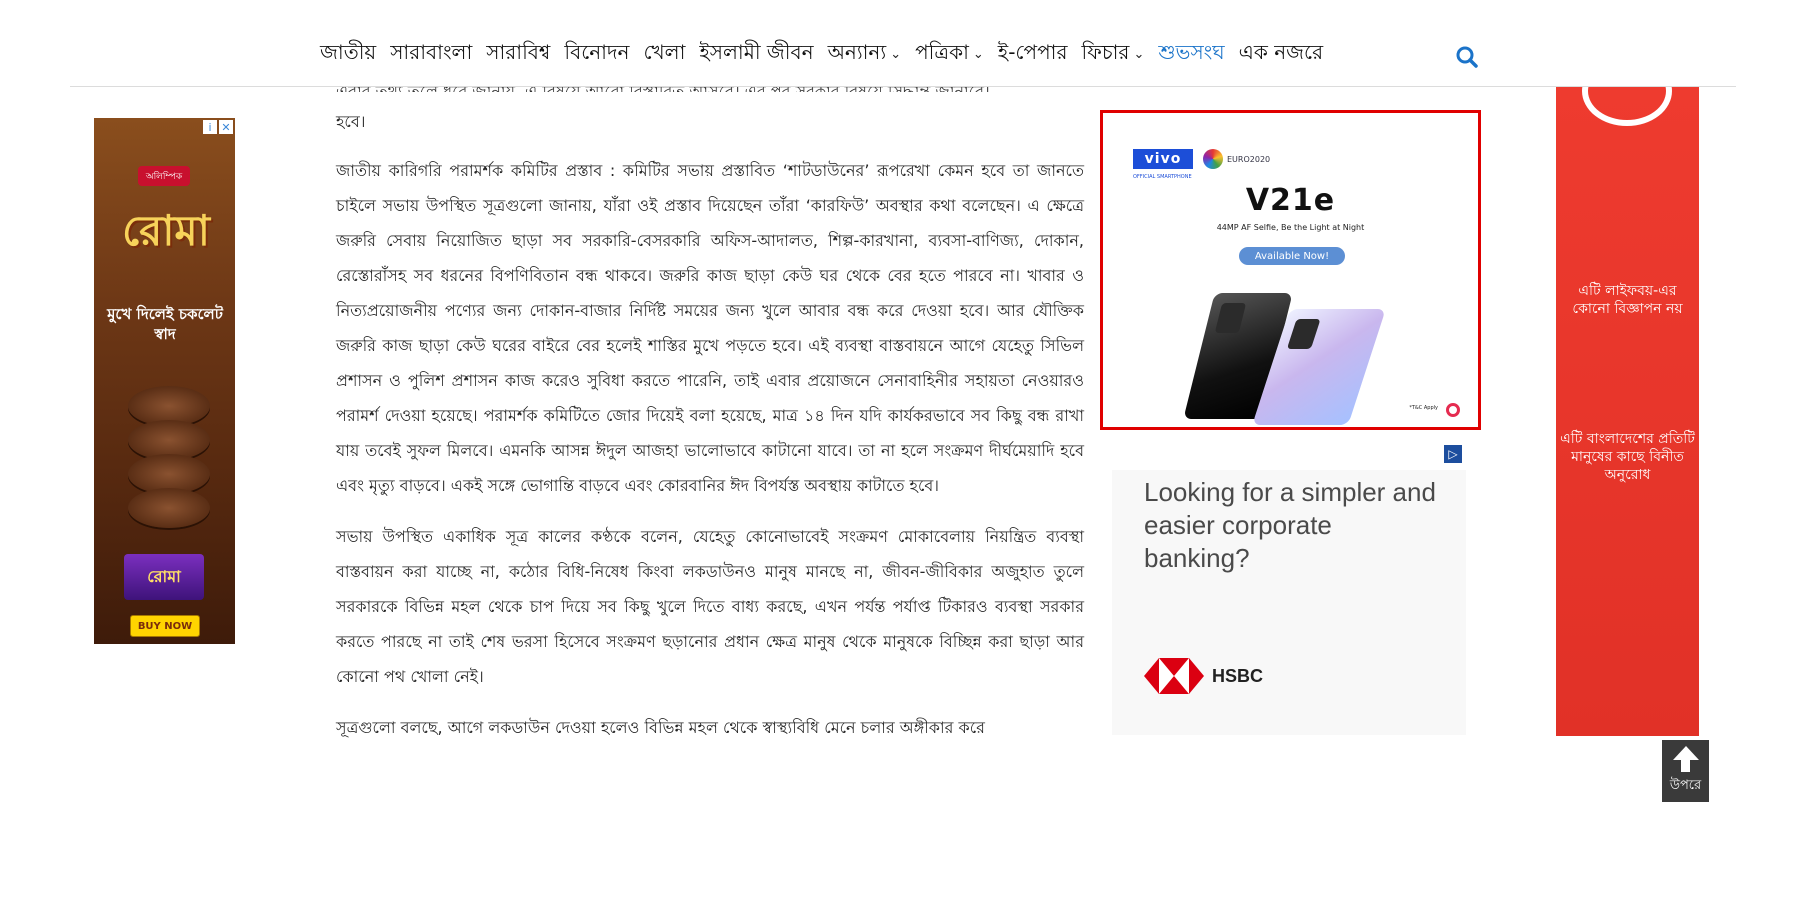  What do you see at coordinates (1249, 159) in the screenshot?
I see `euro-label: EURO2020` at bounding box center [1249, 159].